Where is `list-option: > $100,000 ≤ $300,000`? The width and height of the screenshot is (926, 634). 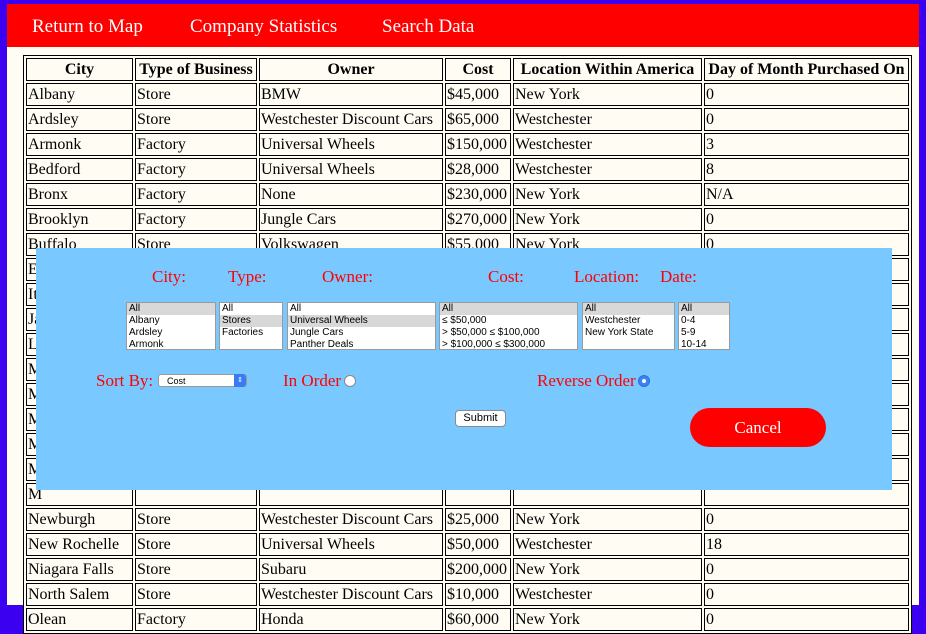
list-option: > $100,000 ≤ $300,000 is located at coordinates (508, 344).